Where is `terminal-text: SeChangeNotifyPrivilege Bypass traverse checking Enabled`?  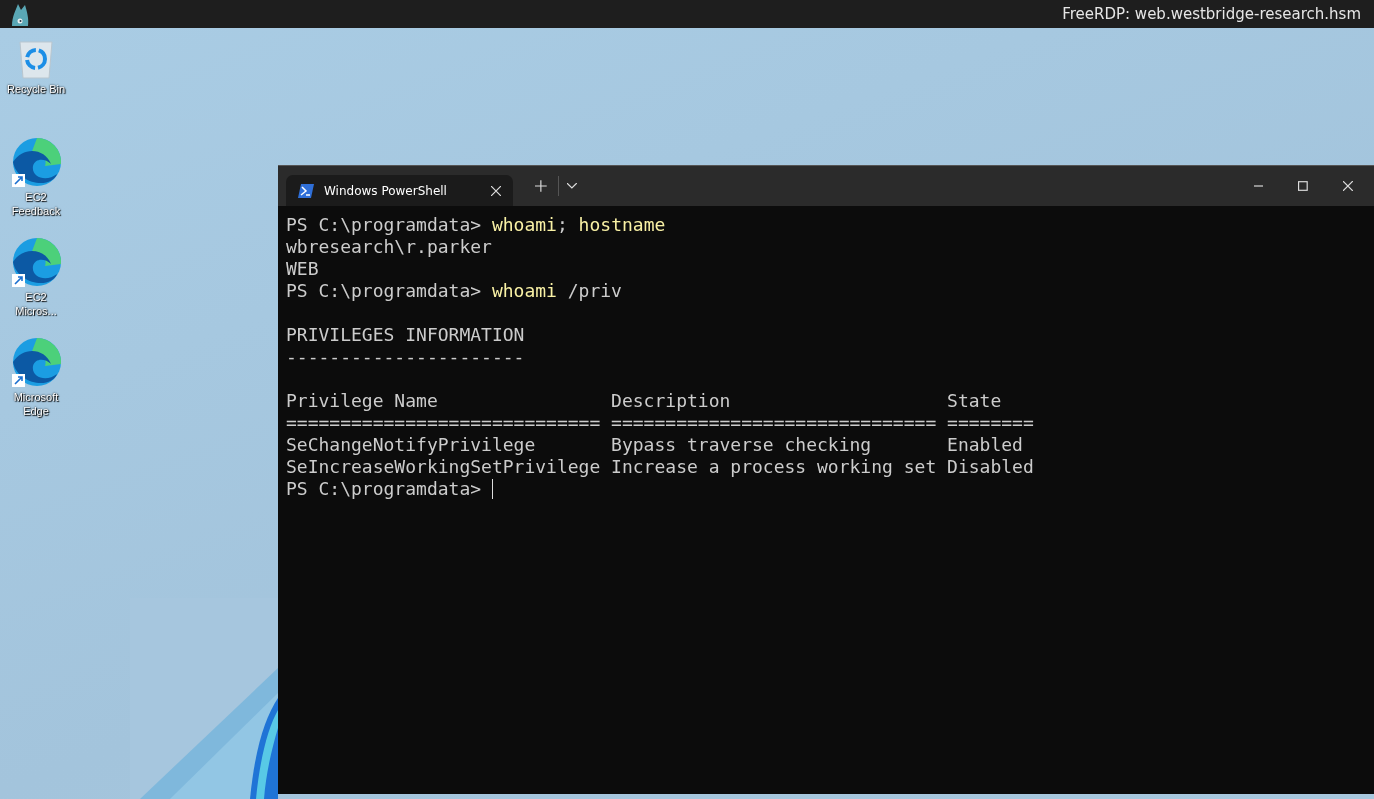 terminal-text: SeChangeNotifyPrivilege Bypass traverse checking Enabled is located at coordinates (654, 445).